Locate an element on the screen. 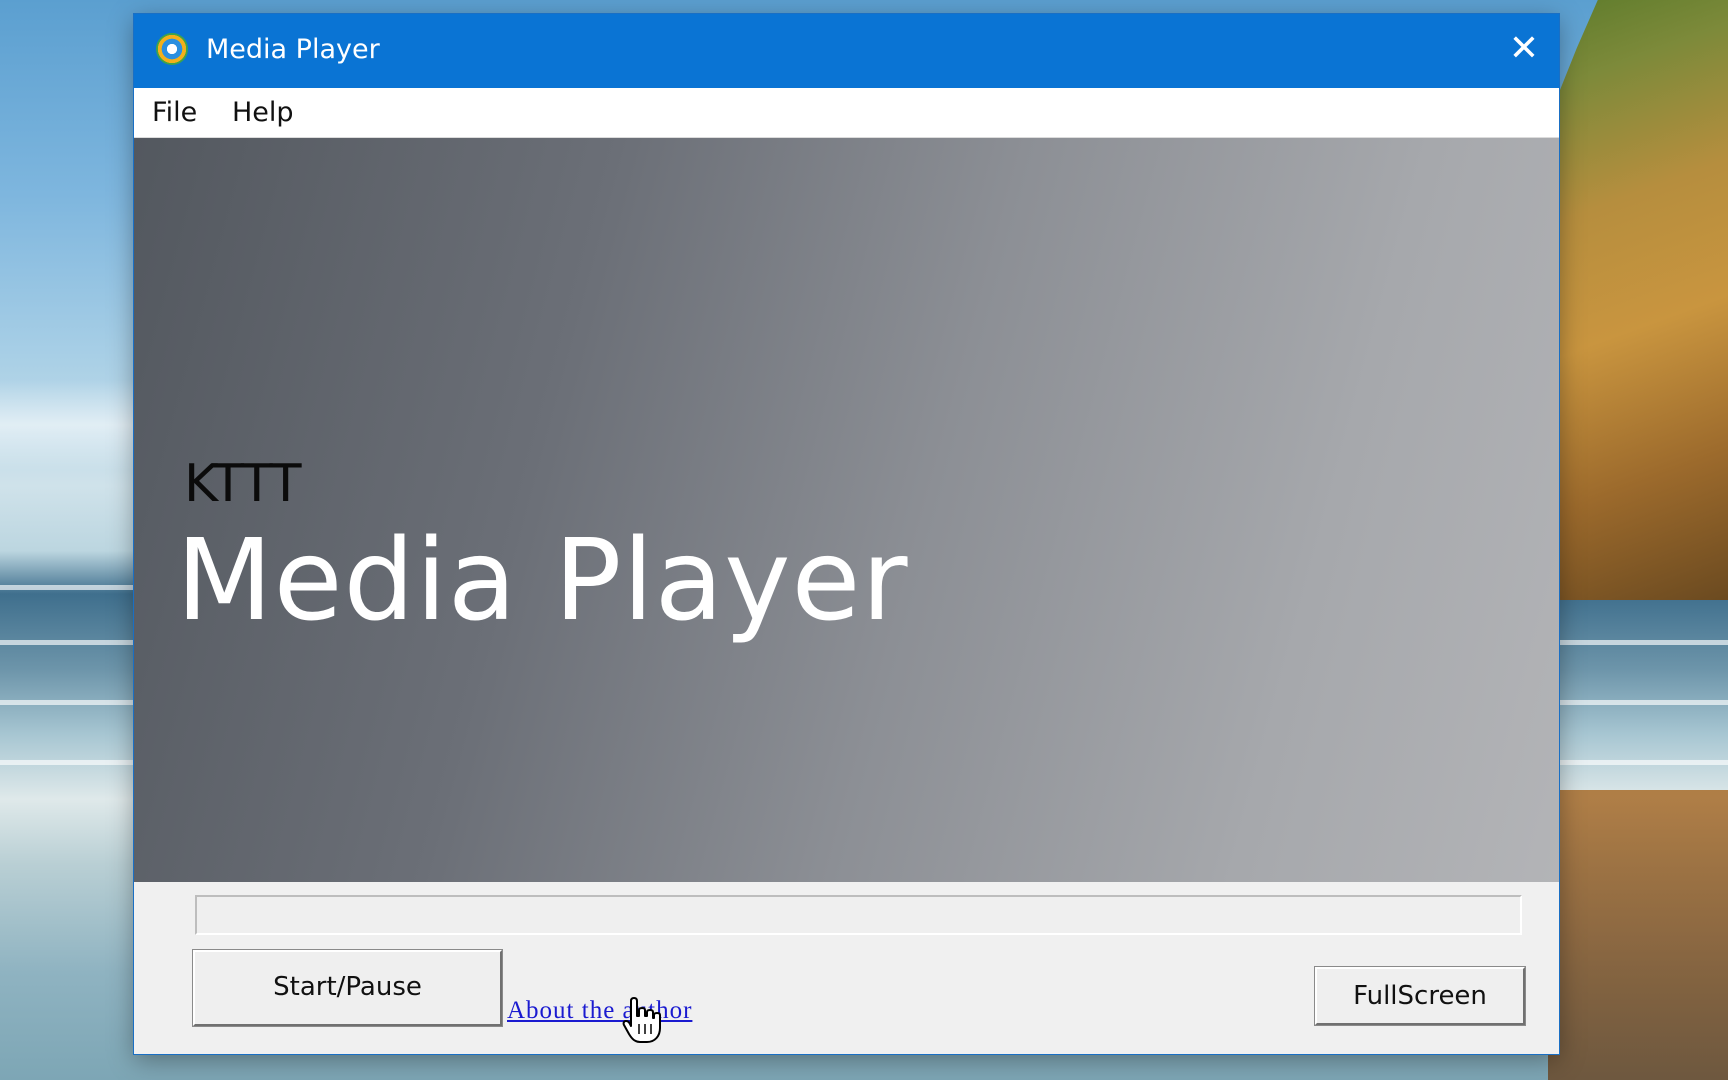 The image size is (1728, 1080). splash-brand-text: KTTT is located at coordinates (243, 484).